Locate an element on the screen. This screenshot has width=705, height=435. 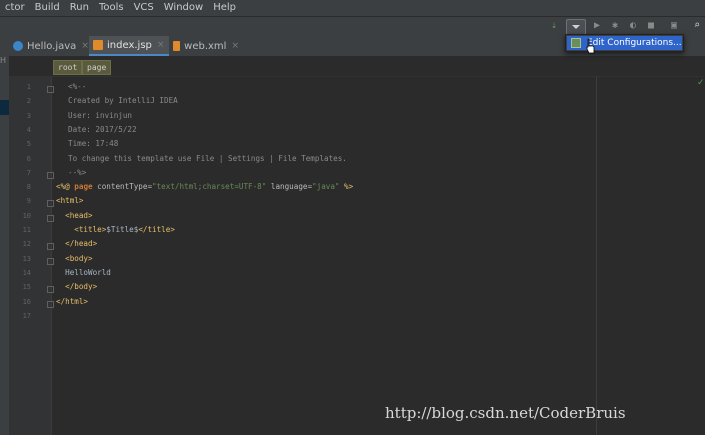
inspection-ok-icon: ✓ is located at coordinates (701, 83).